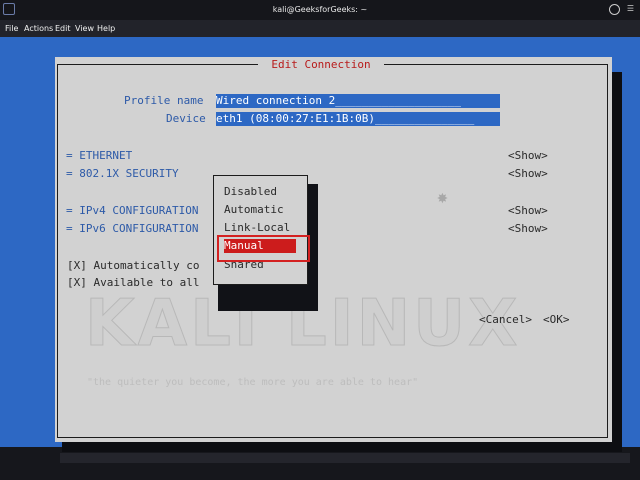 The width and height of the screenshot is (640, 480). I want to click on menu-icon: ☰, so click(630, 9).